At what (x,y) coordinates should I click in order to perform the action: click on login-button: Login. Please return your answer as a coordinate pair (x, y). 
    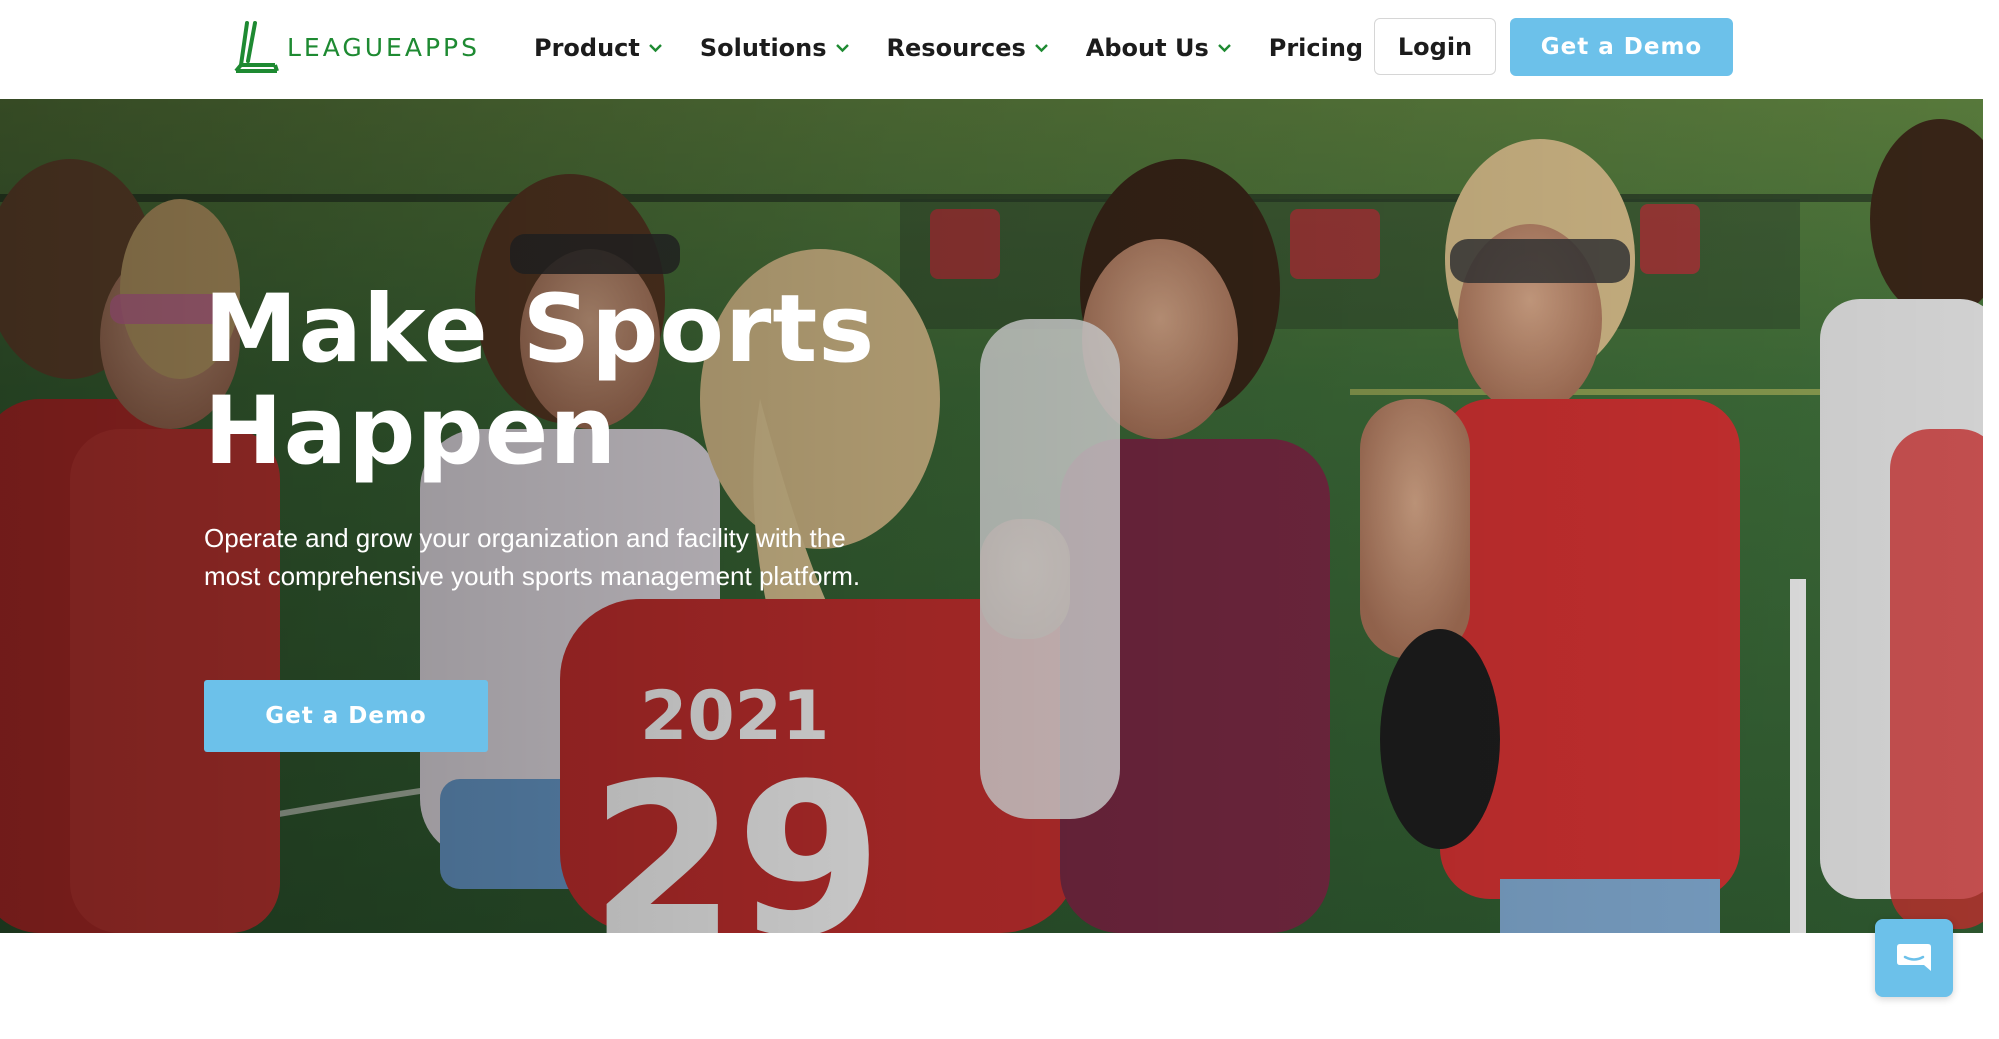
    Looking at the image, I should click on (1435, 46).